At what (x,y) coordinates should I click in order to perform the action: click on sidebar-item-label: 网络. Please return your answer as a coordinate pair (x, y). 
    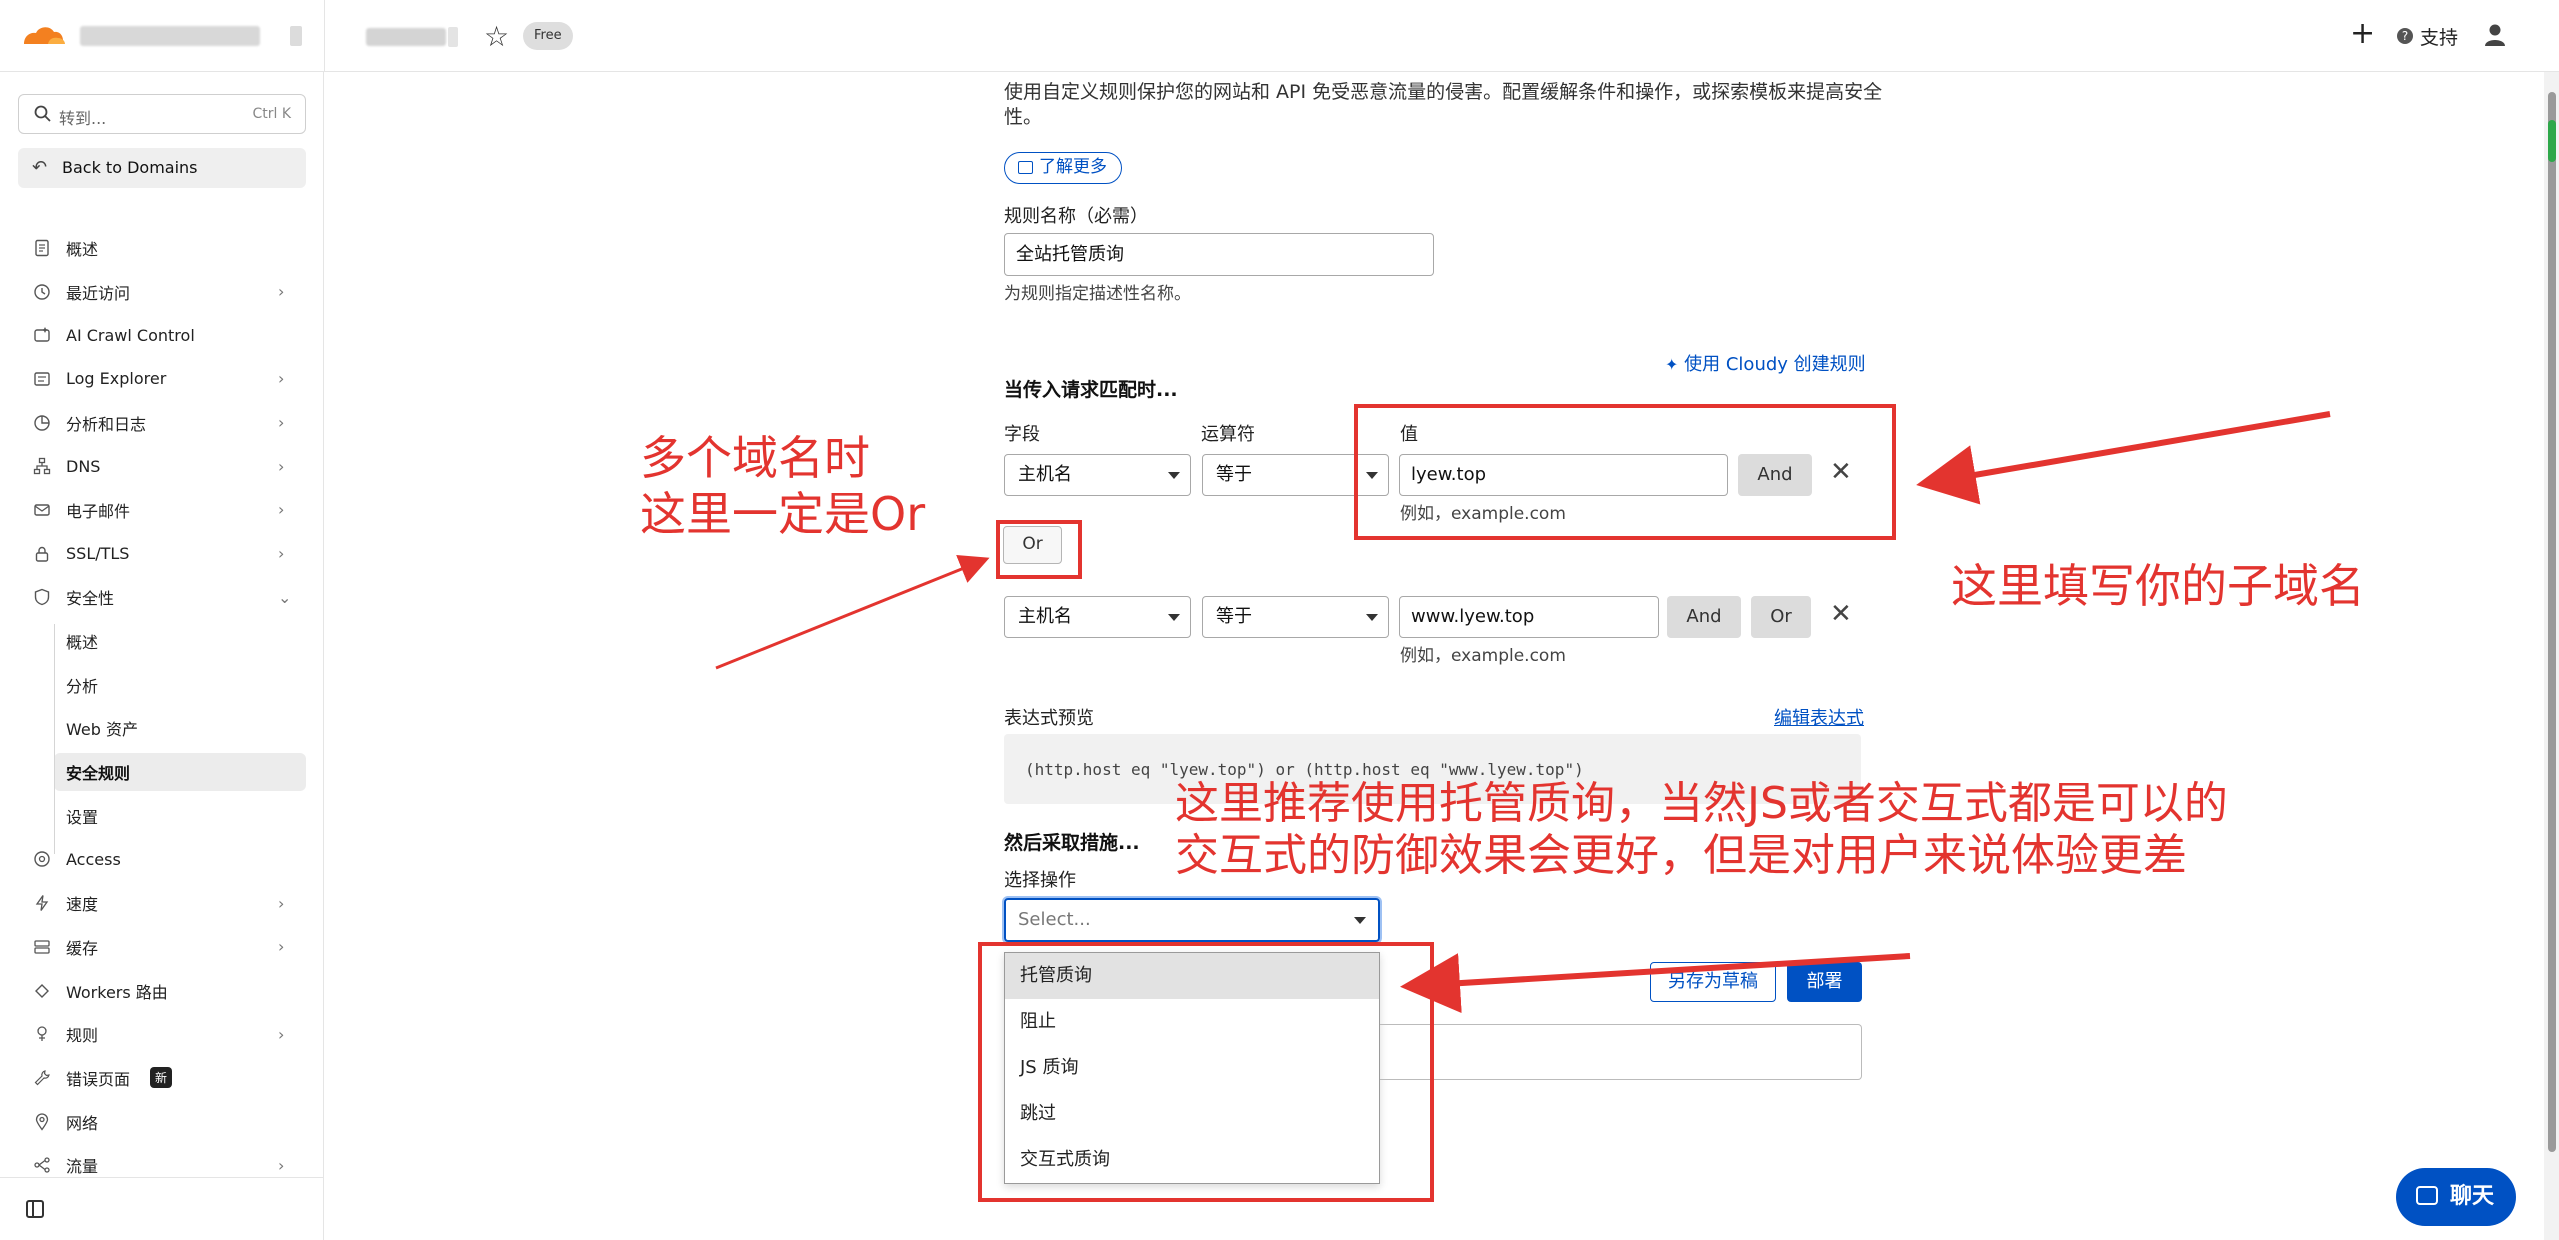
    Looking at the image, I should click on (82, 1123).